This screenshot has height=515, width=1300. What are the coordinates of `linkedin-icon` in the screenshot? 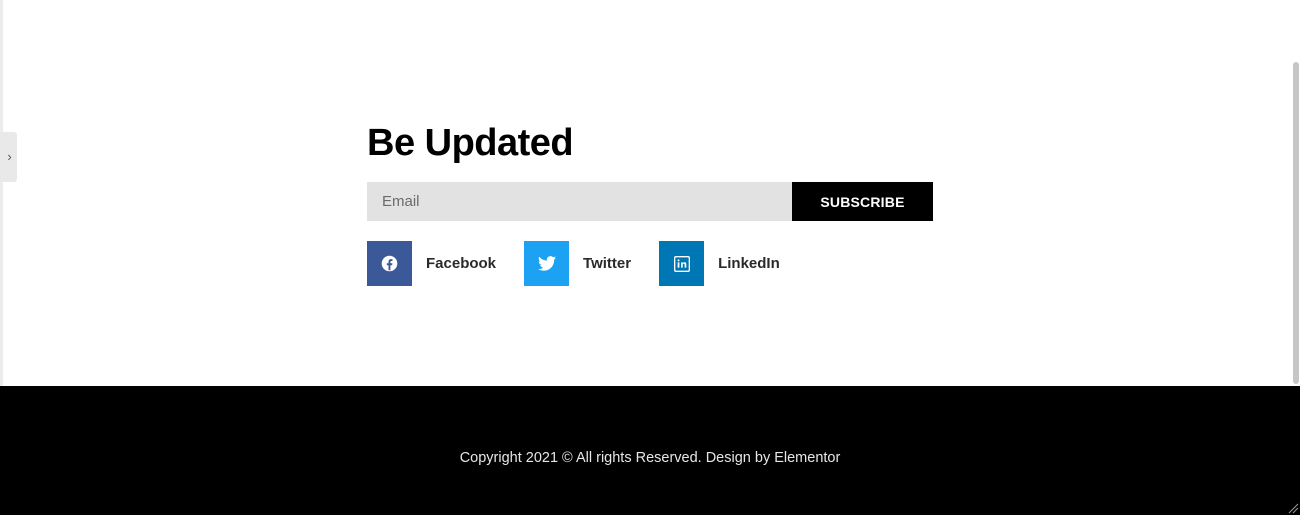 It's located at (682, 263).